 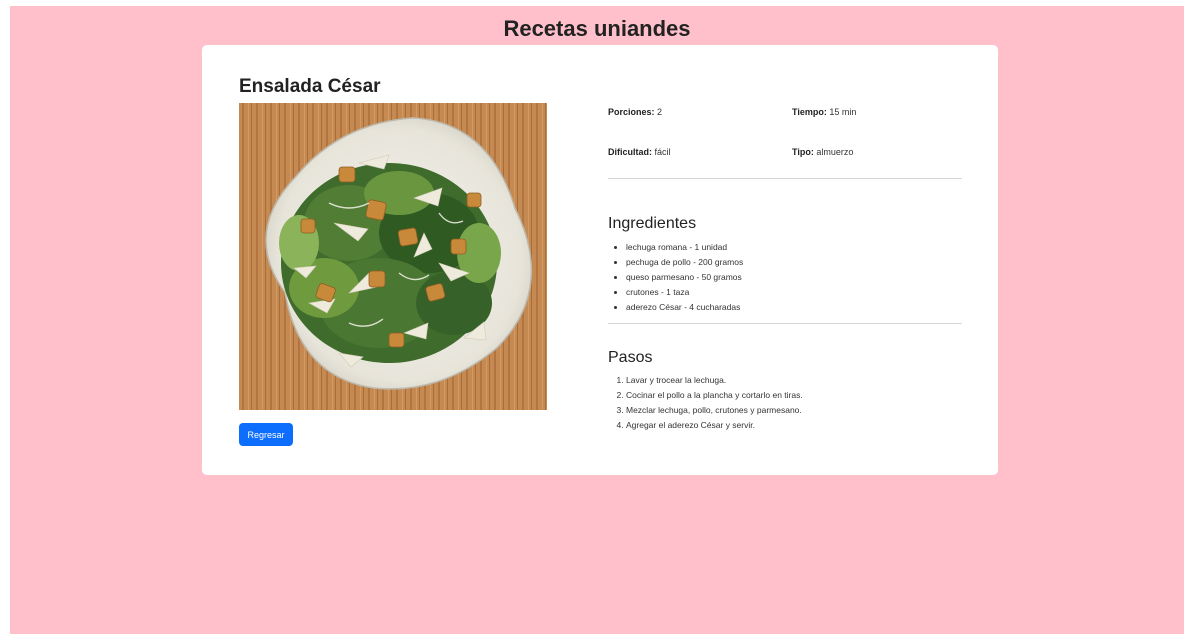 What do you see at coordinates (652, 223) in the screenshot?
I see `ingredients-title: Ingredientes` at bounding box center [652, 223].